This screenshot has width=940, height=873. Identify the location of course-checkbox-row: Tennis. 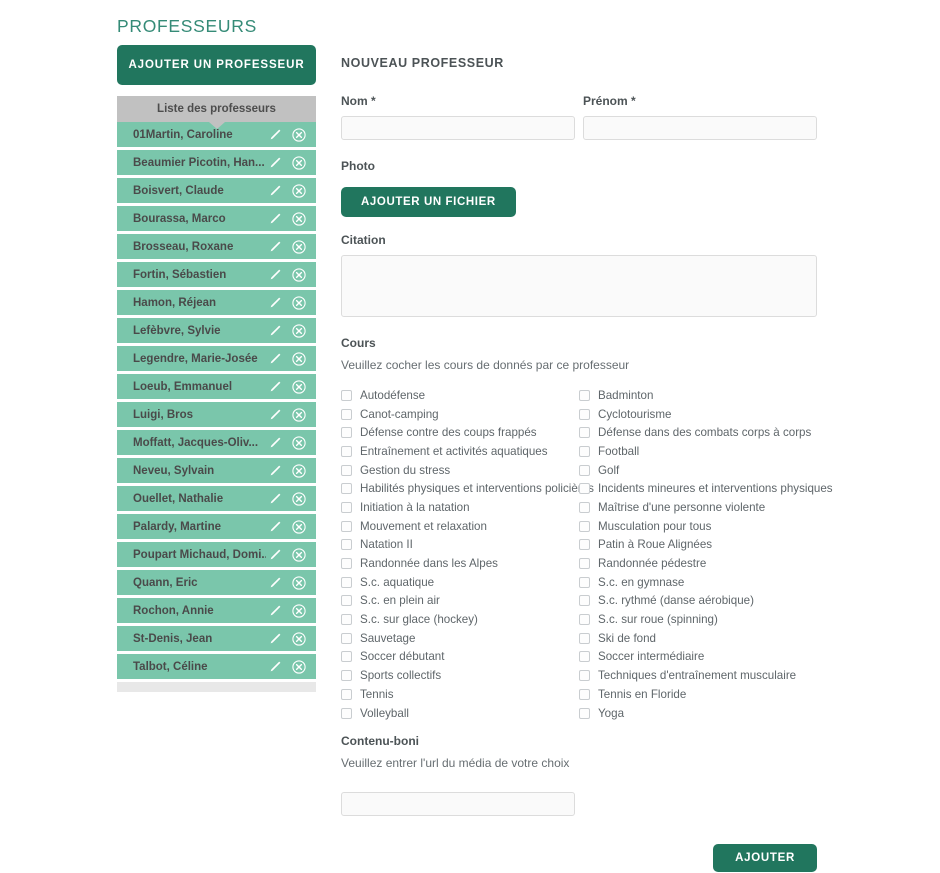
(460, 694).